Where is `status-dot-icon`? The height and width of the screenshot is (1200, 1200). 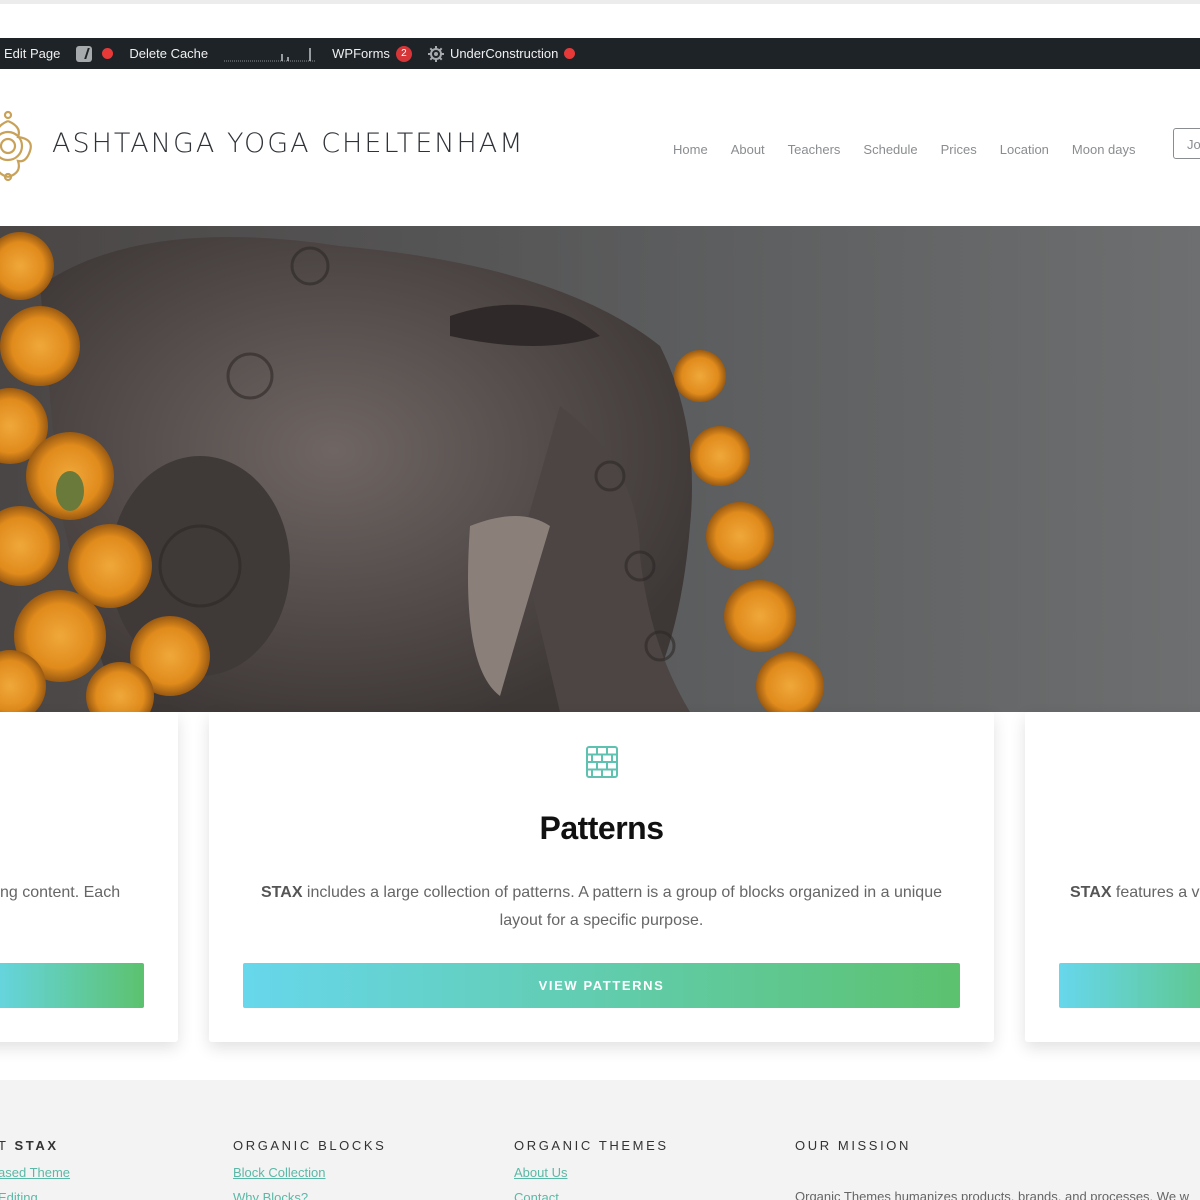
status-dot-icon is located at coordinates (108, 53).